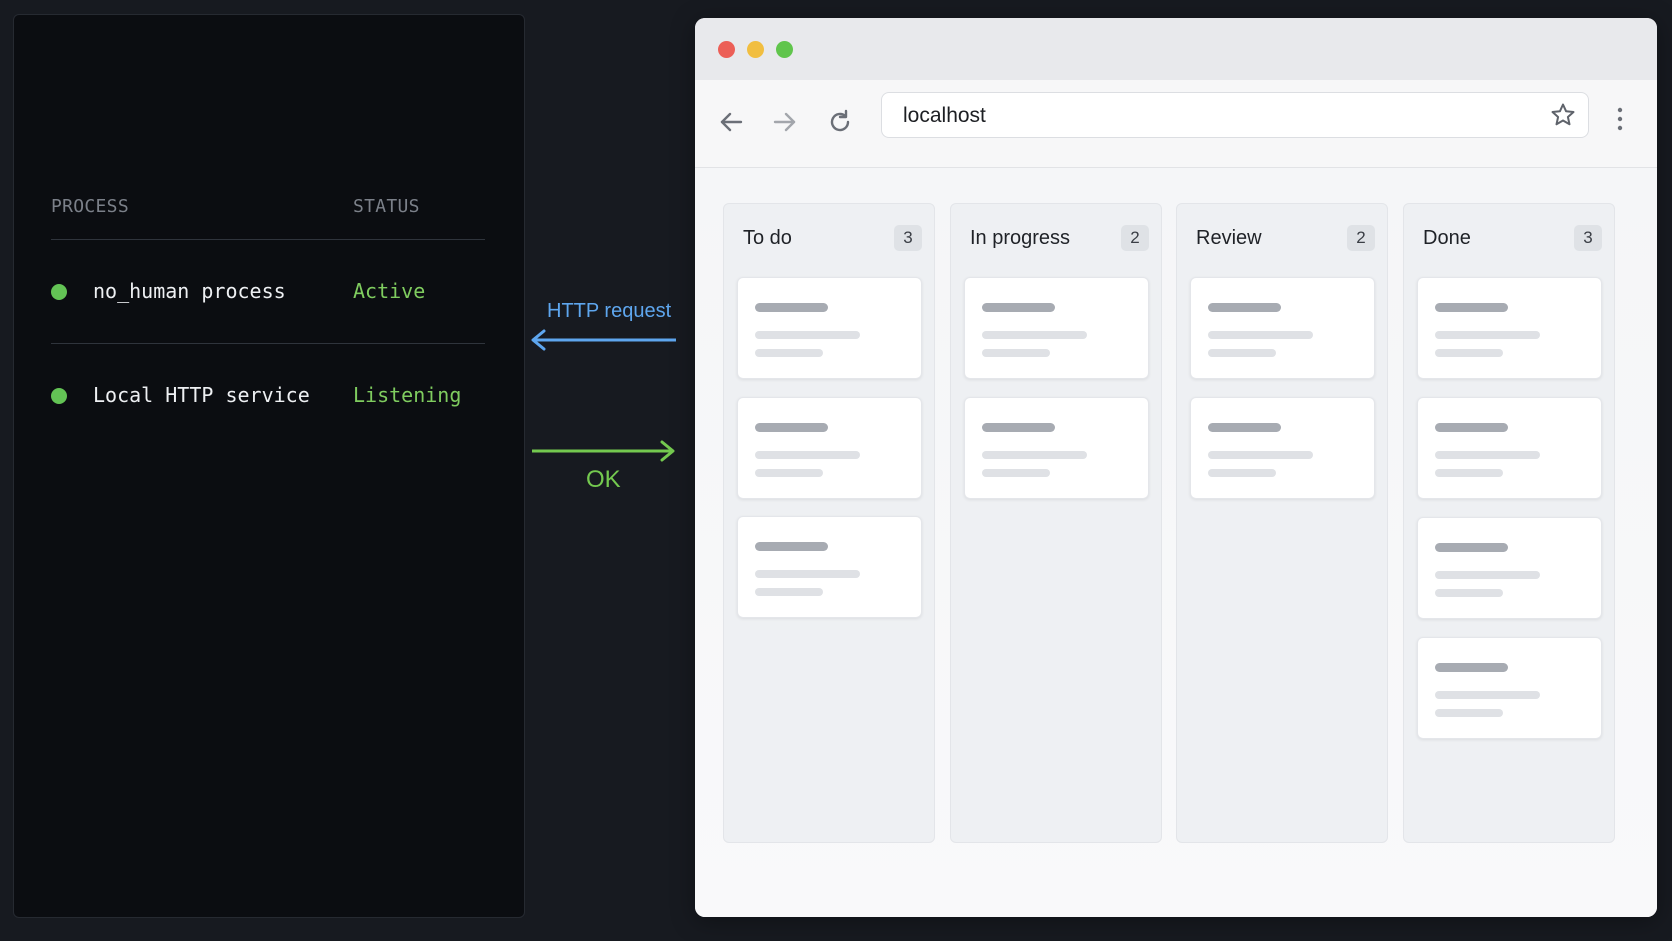  Describe the element at coordinates (407, 395) in the screenshot. I see `process-status: Listening` at that location.